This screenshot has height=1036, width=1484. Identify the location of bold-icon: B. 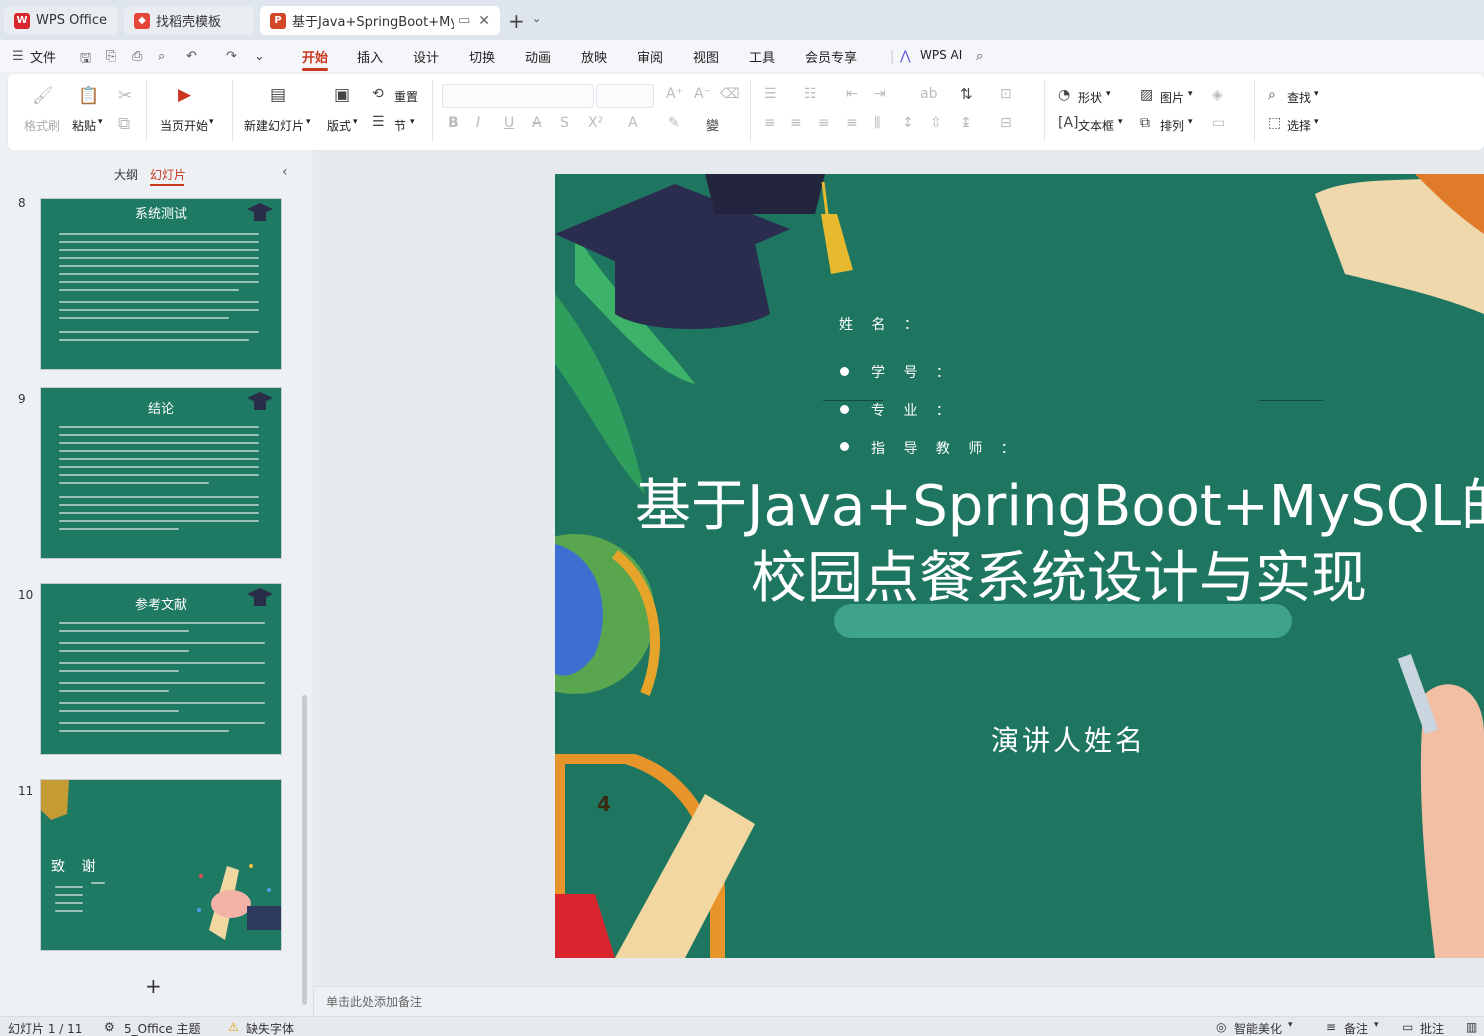
(453, 123).